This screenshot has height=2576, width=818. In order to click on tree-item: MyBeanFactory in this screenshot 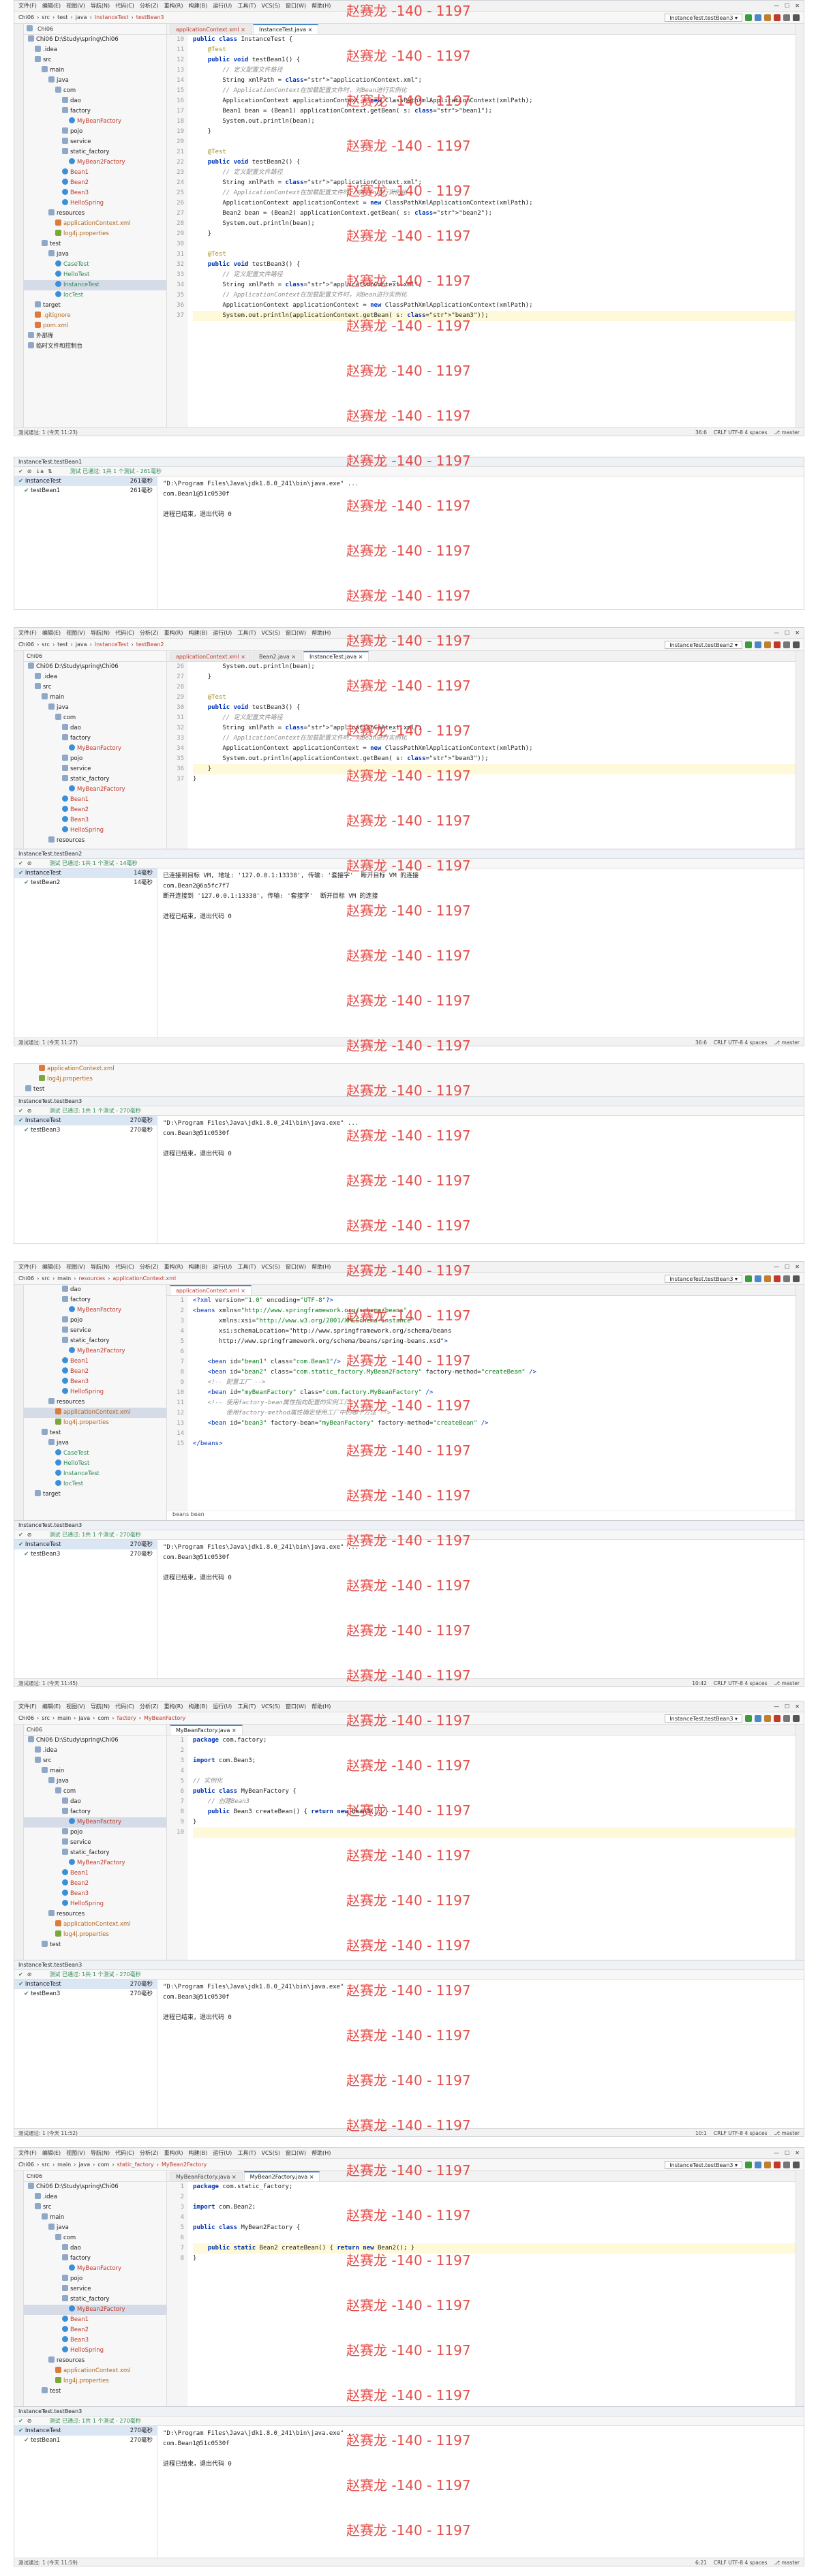, I will do `click(95, 2269)`.